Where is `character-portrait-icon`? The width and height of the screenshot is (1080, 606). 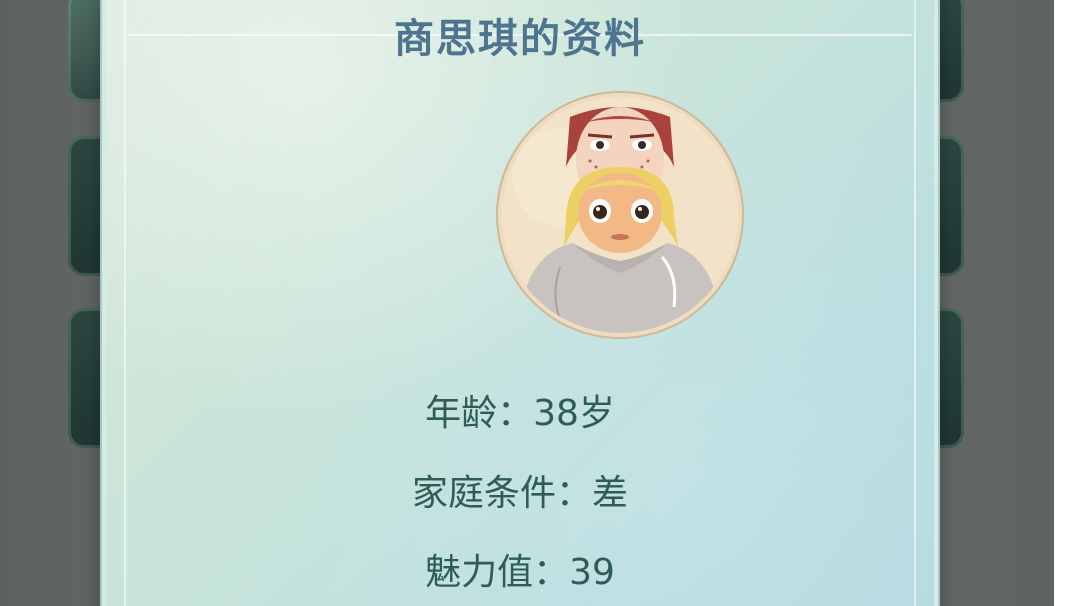
character-portrait-icon is located at coordinates (620, 215).